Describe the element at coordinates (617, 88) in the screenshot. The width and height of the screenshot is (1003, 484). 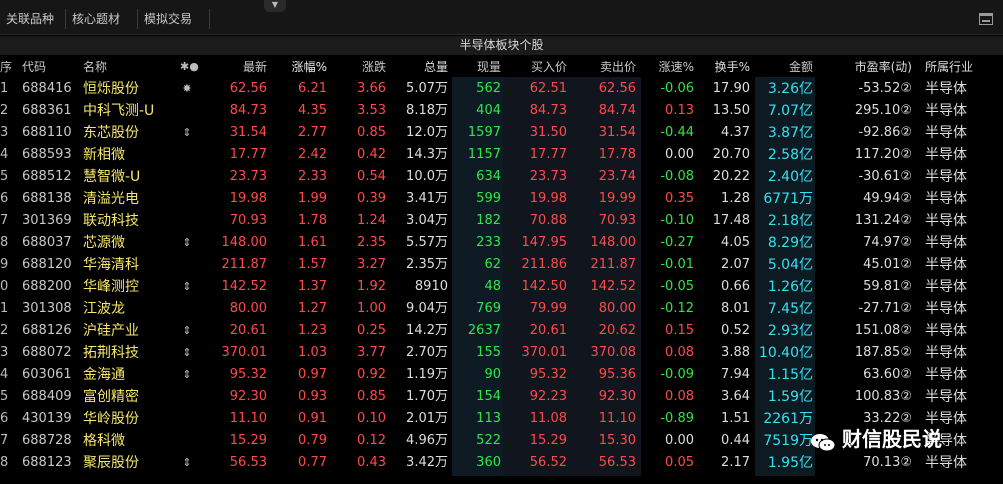
I see `ask-price: 62.56` at that location.